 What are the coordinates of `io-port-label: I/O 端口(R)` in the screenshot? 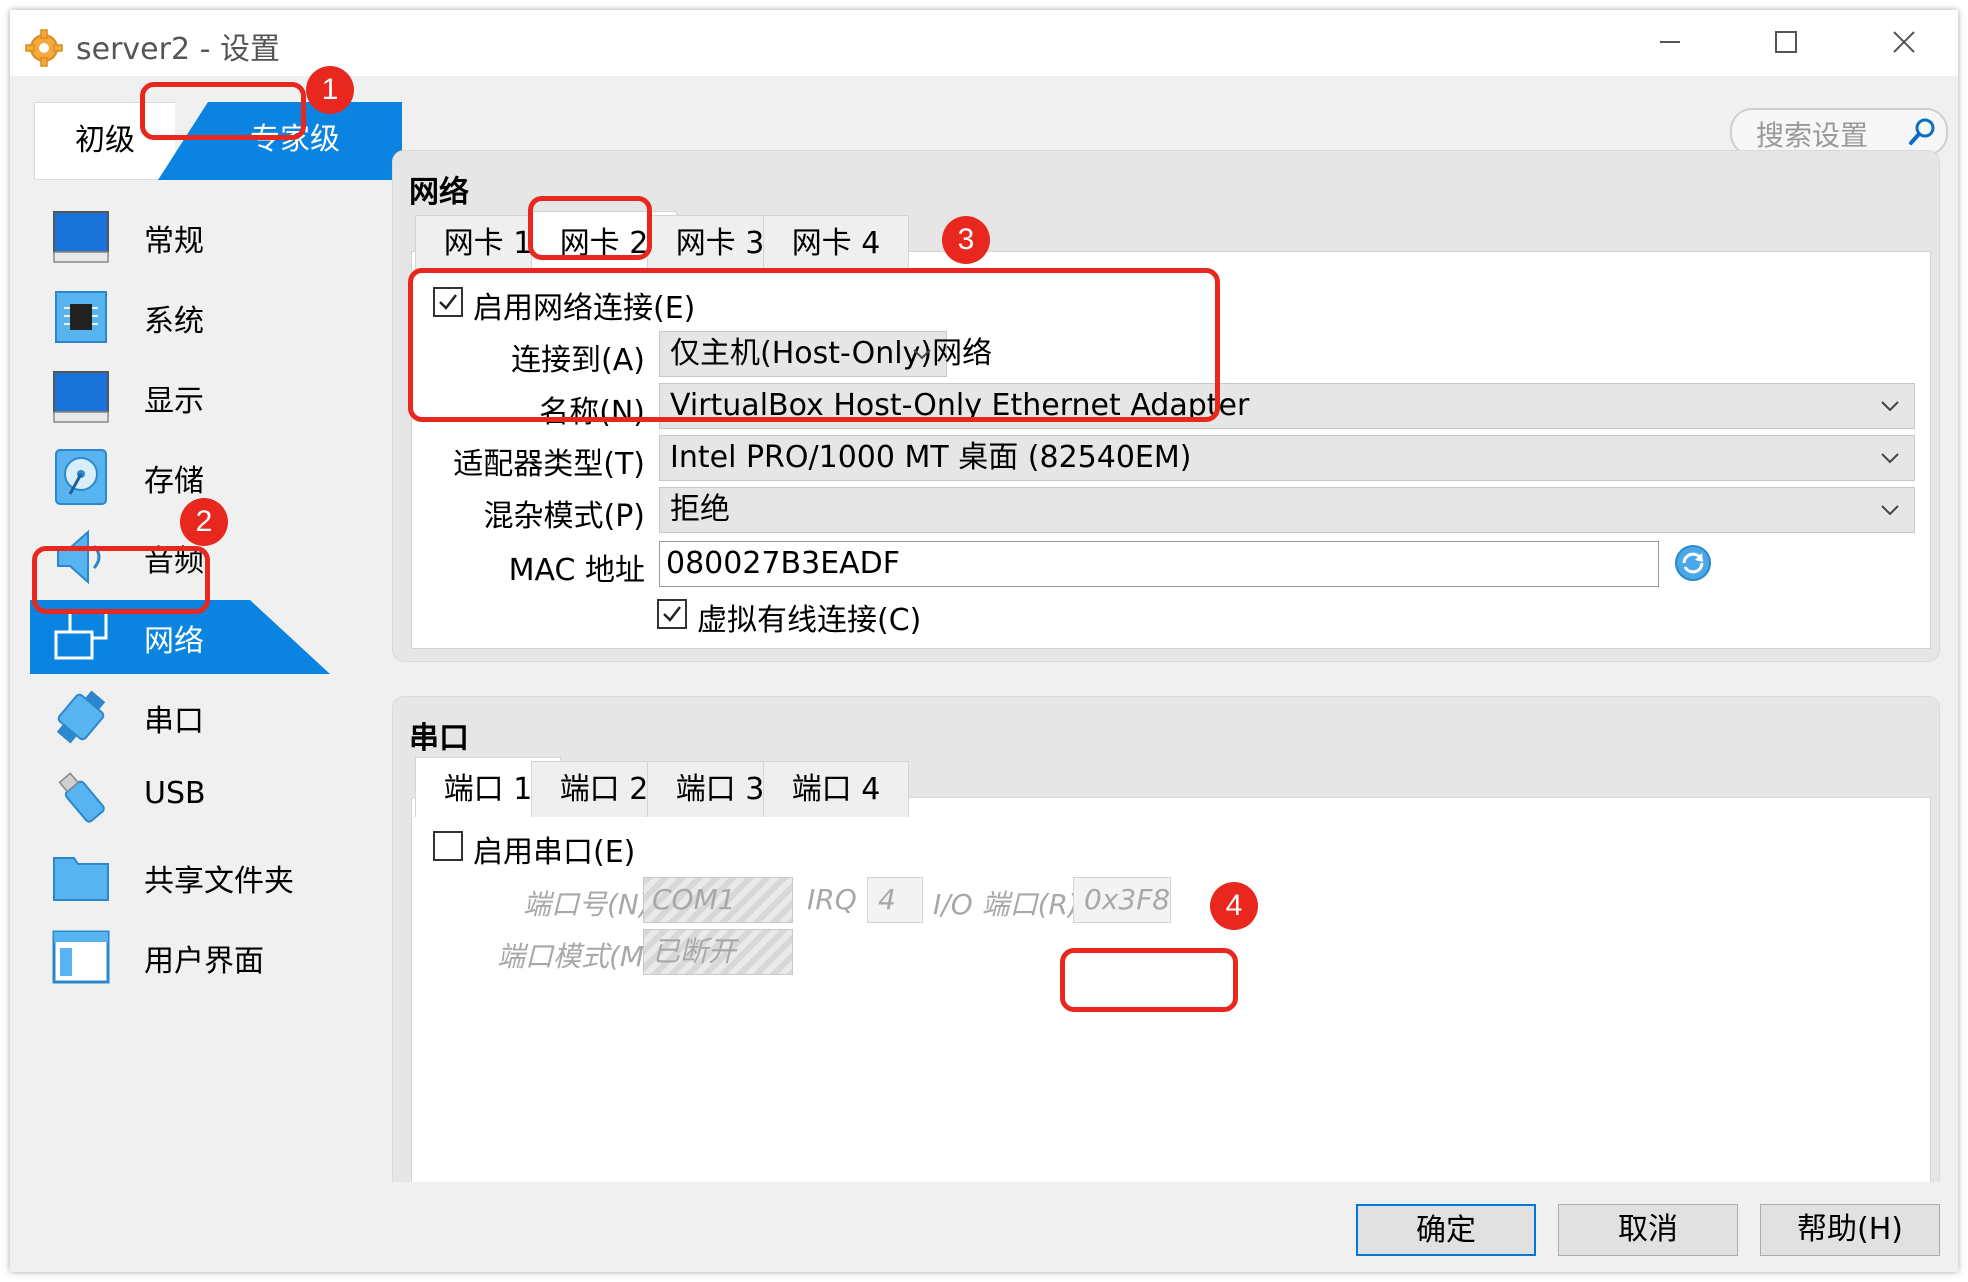 It's located at (1006, 904).